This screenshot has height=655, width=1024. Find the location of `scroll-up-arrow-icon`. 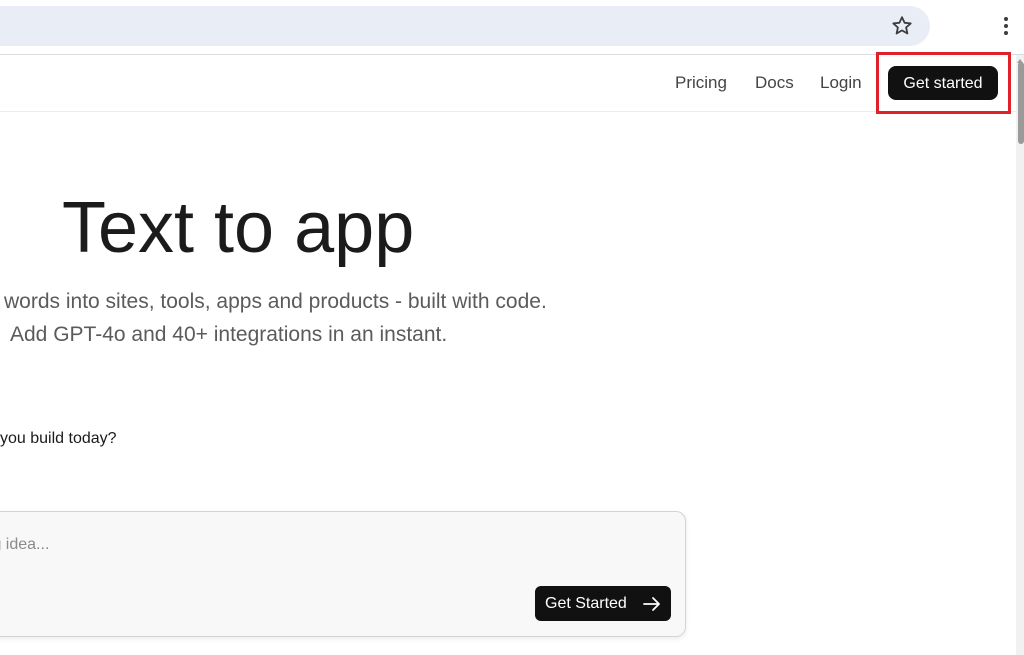

scroll-up-arrow-icon is located at coordinates (1020, 61).